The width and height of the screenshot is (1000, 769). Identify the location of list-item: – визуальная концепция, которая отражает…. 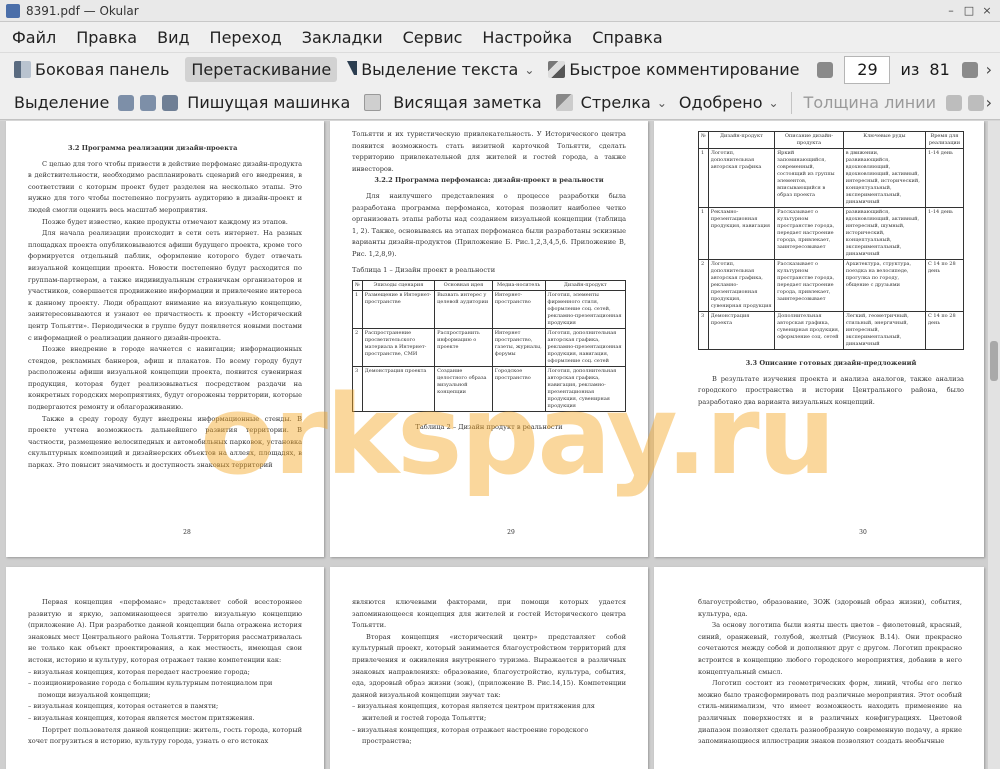
(470, 735).